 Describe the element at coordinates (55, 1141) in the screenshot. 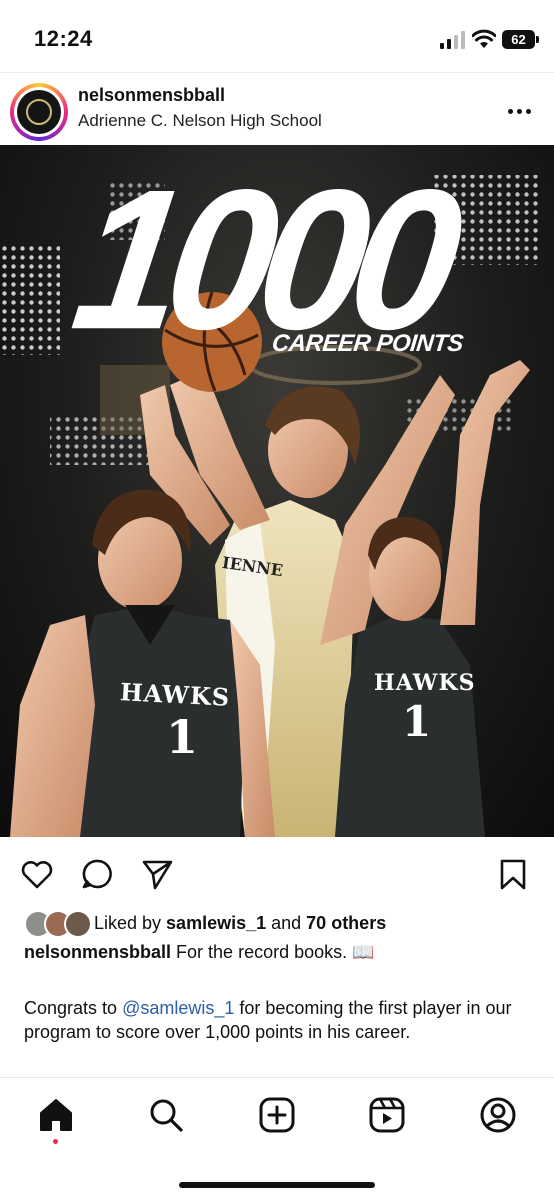

I see `home-active-dot` at that location.